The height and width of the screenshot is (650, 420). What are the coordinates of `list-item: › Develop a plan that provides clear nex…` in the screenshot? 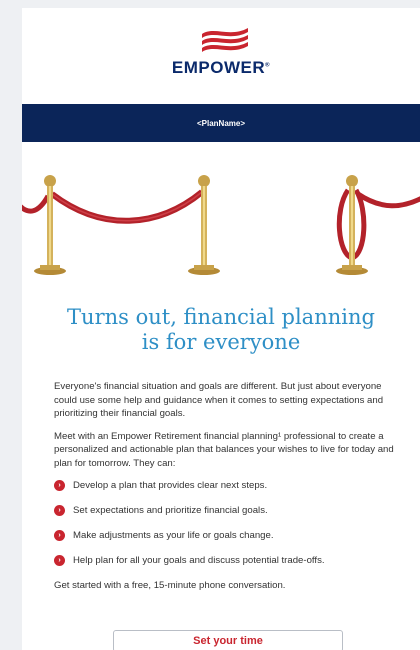 It's located at (228, 486).